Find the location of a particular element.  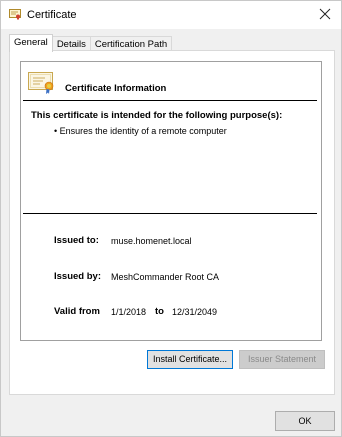

tab-general: General is located at coordinates (31, 43).